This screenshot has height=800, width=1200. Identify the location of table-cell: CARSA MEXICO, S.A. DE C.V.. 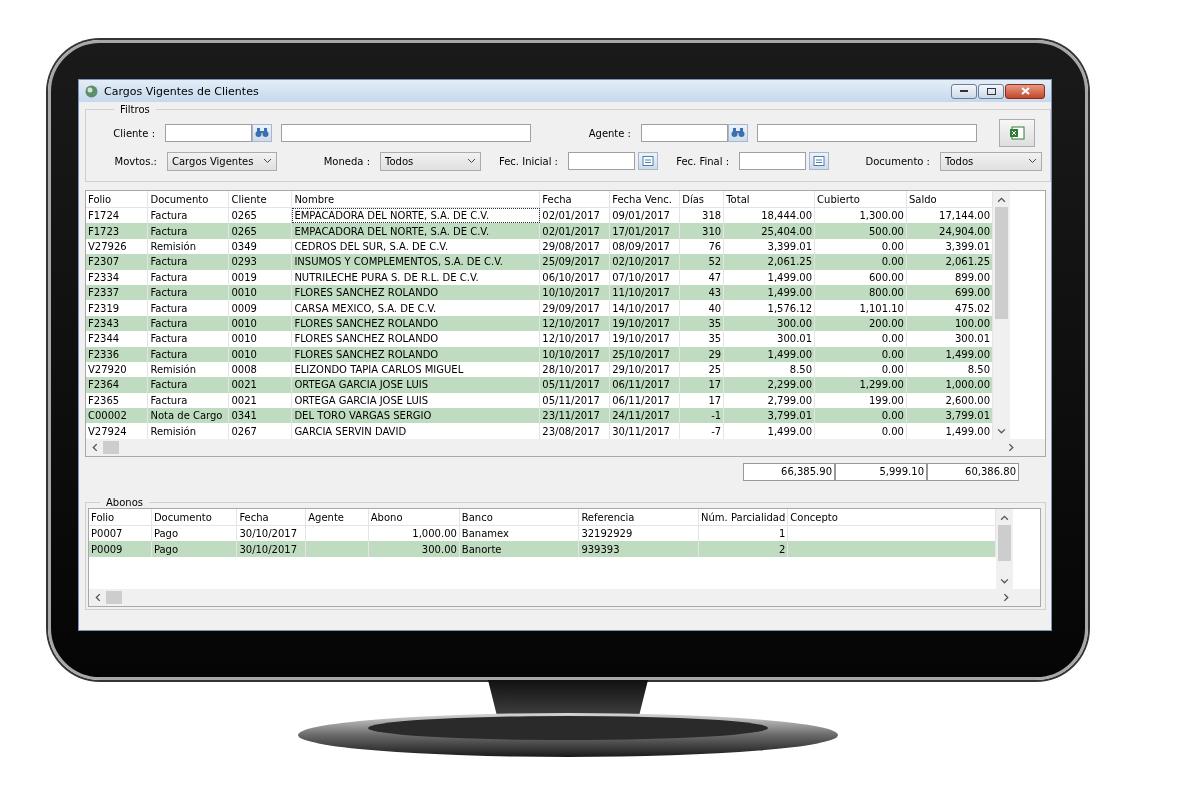
(415, 308).